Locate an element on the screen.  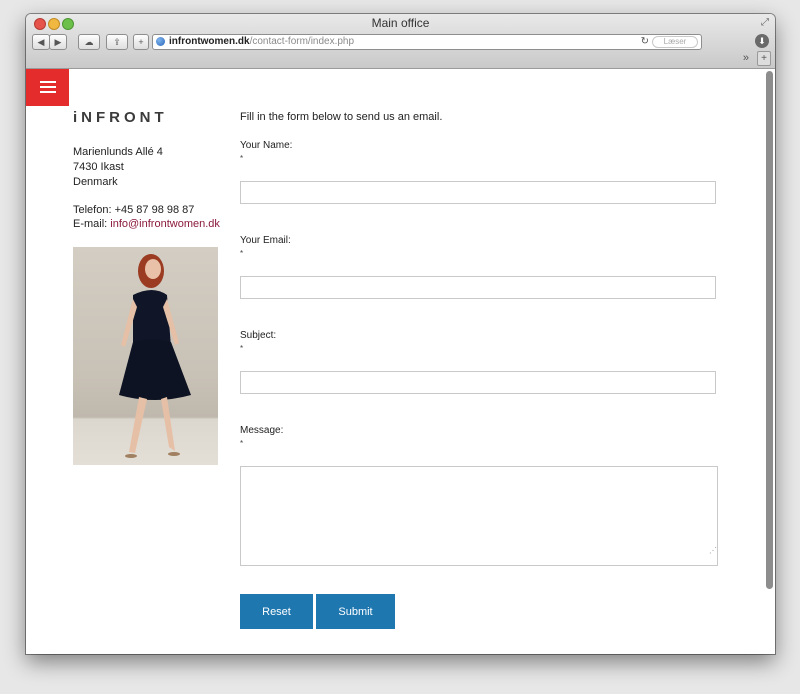
email-label-form: Your Email: is located at coordinates (265, 240).